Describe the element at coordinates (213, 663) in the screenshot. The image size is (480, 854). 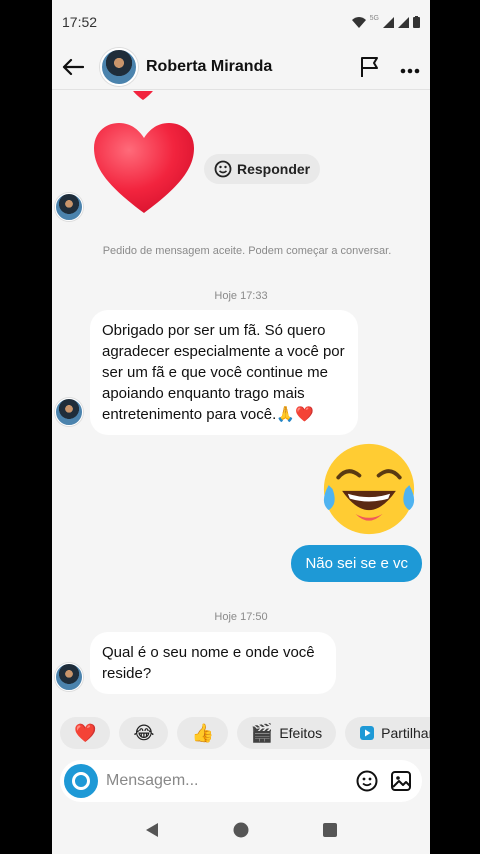
I see `incoming-message: Qual é o seu nome e onde você reside?` at that location.